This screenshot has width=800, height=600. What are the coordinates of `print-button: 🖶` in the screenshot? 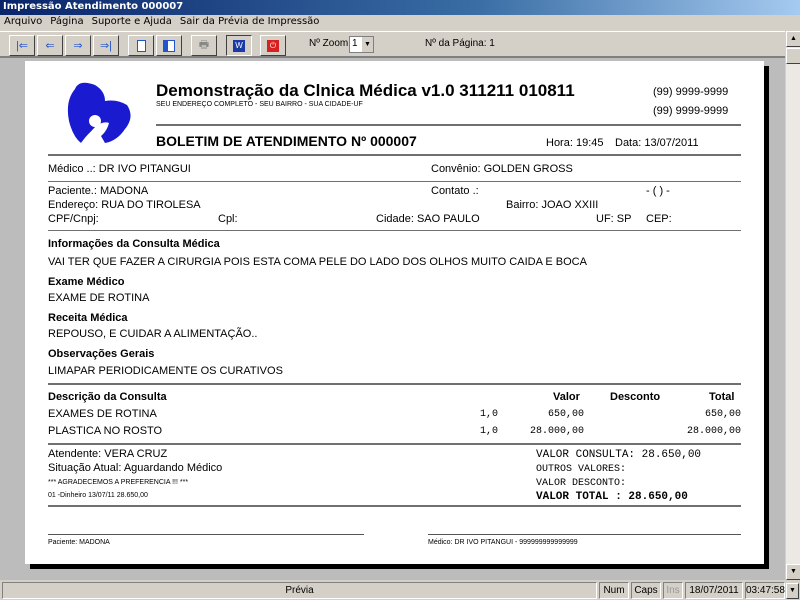 It's located at (204, 45).